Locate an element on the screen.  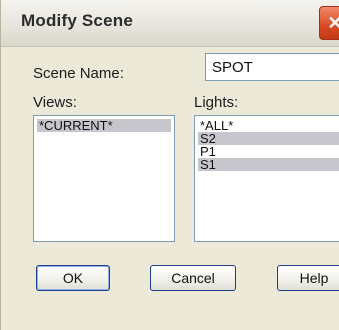
title-bar: Modify Scene ✕ is located at coordinates (170, 23).